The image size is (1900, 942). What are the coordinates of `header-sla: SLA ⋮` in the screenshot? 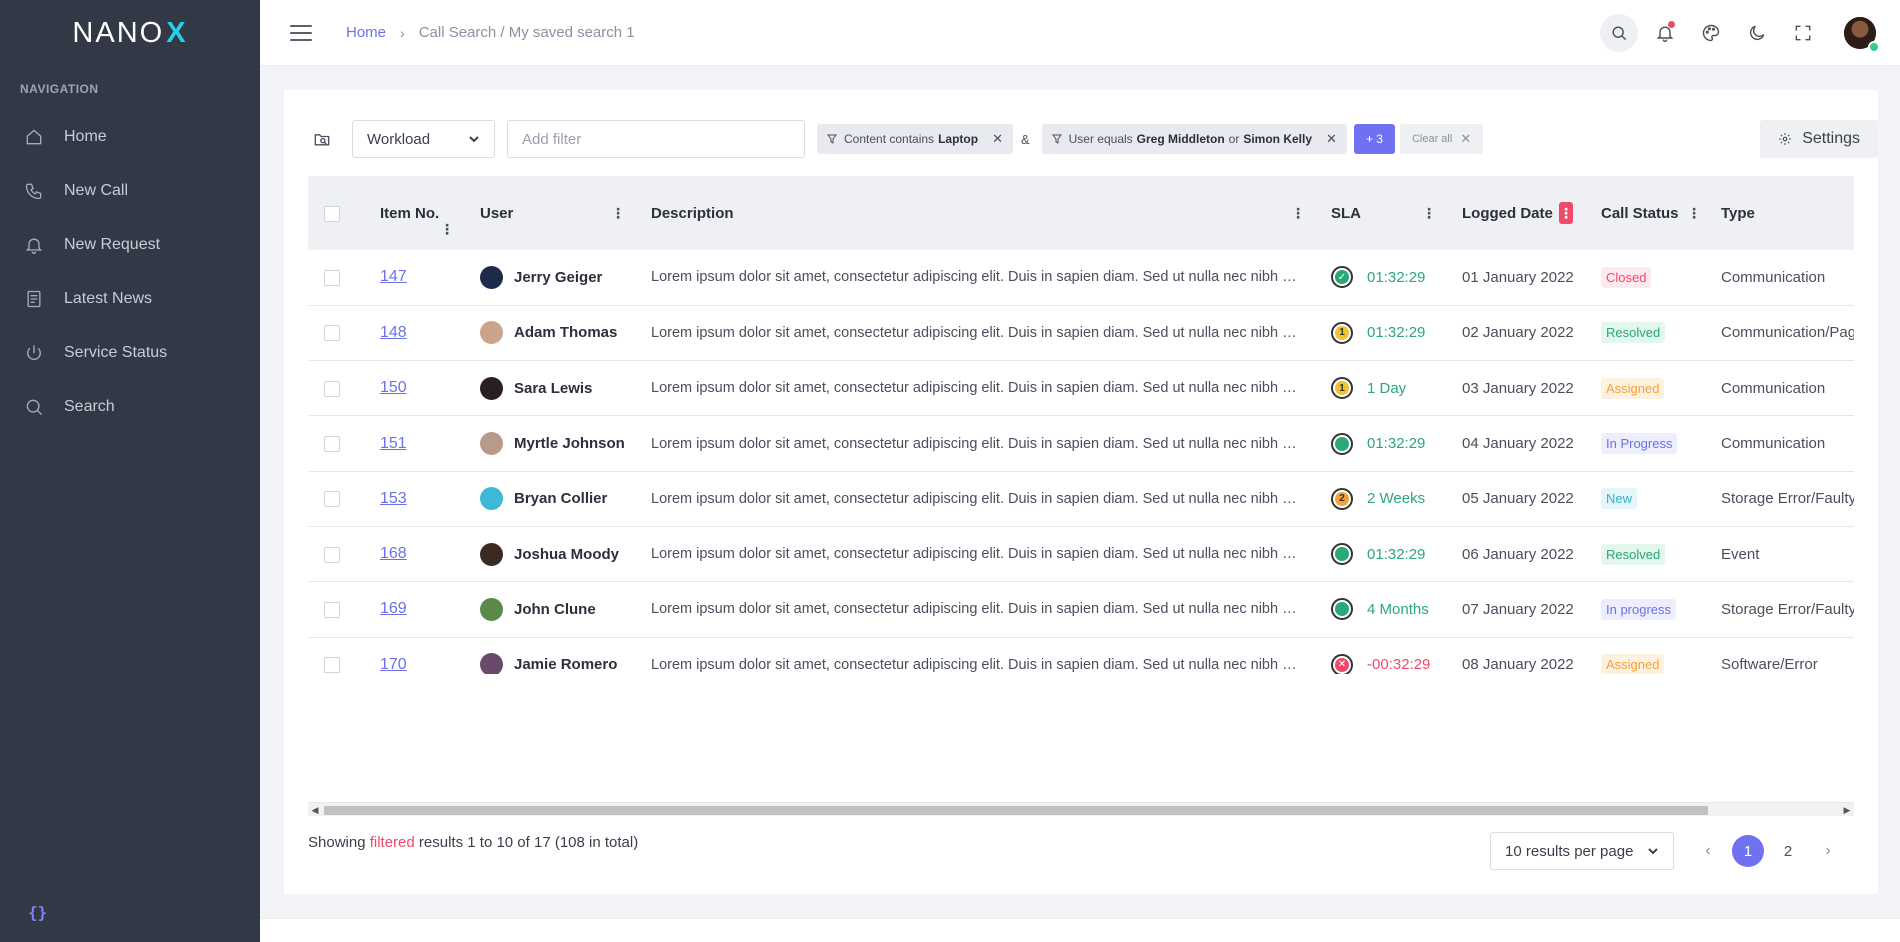 It's located at (1384, 213).